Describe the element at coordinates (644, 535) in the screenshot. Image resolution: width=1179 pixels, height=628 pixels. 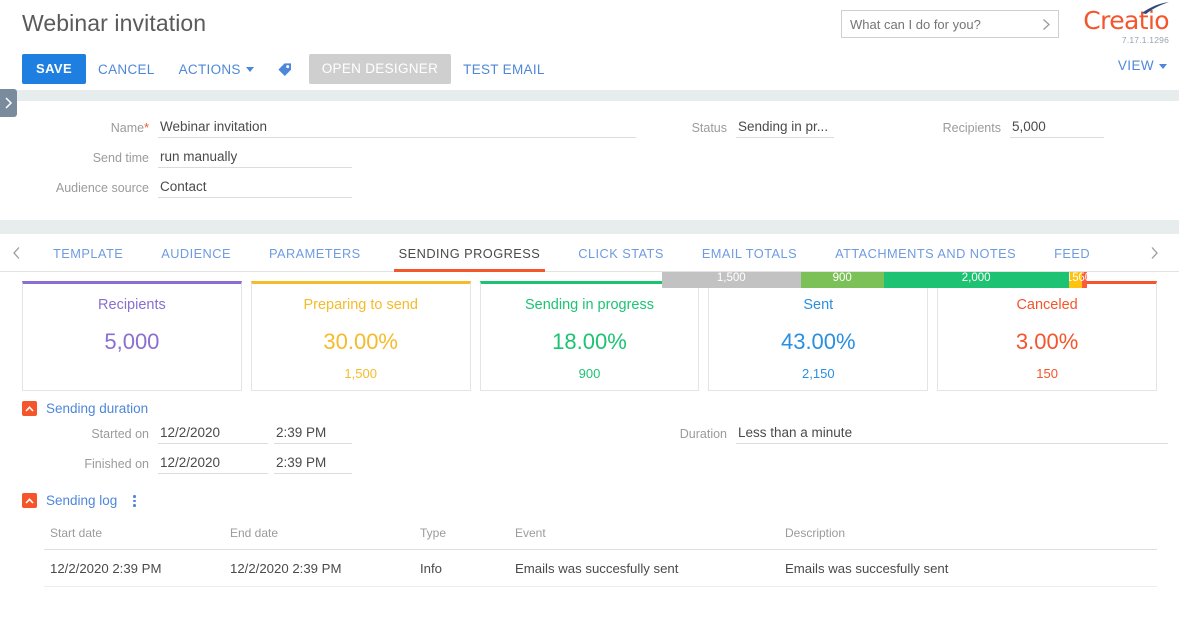
I see `column-header-event: Event` at that location.